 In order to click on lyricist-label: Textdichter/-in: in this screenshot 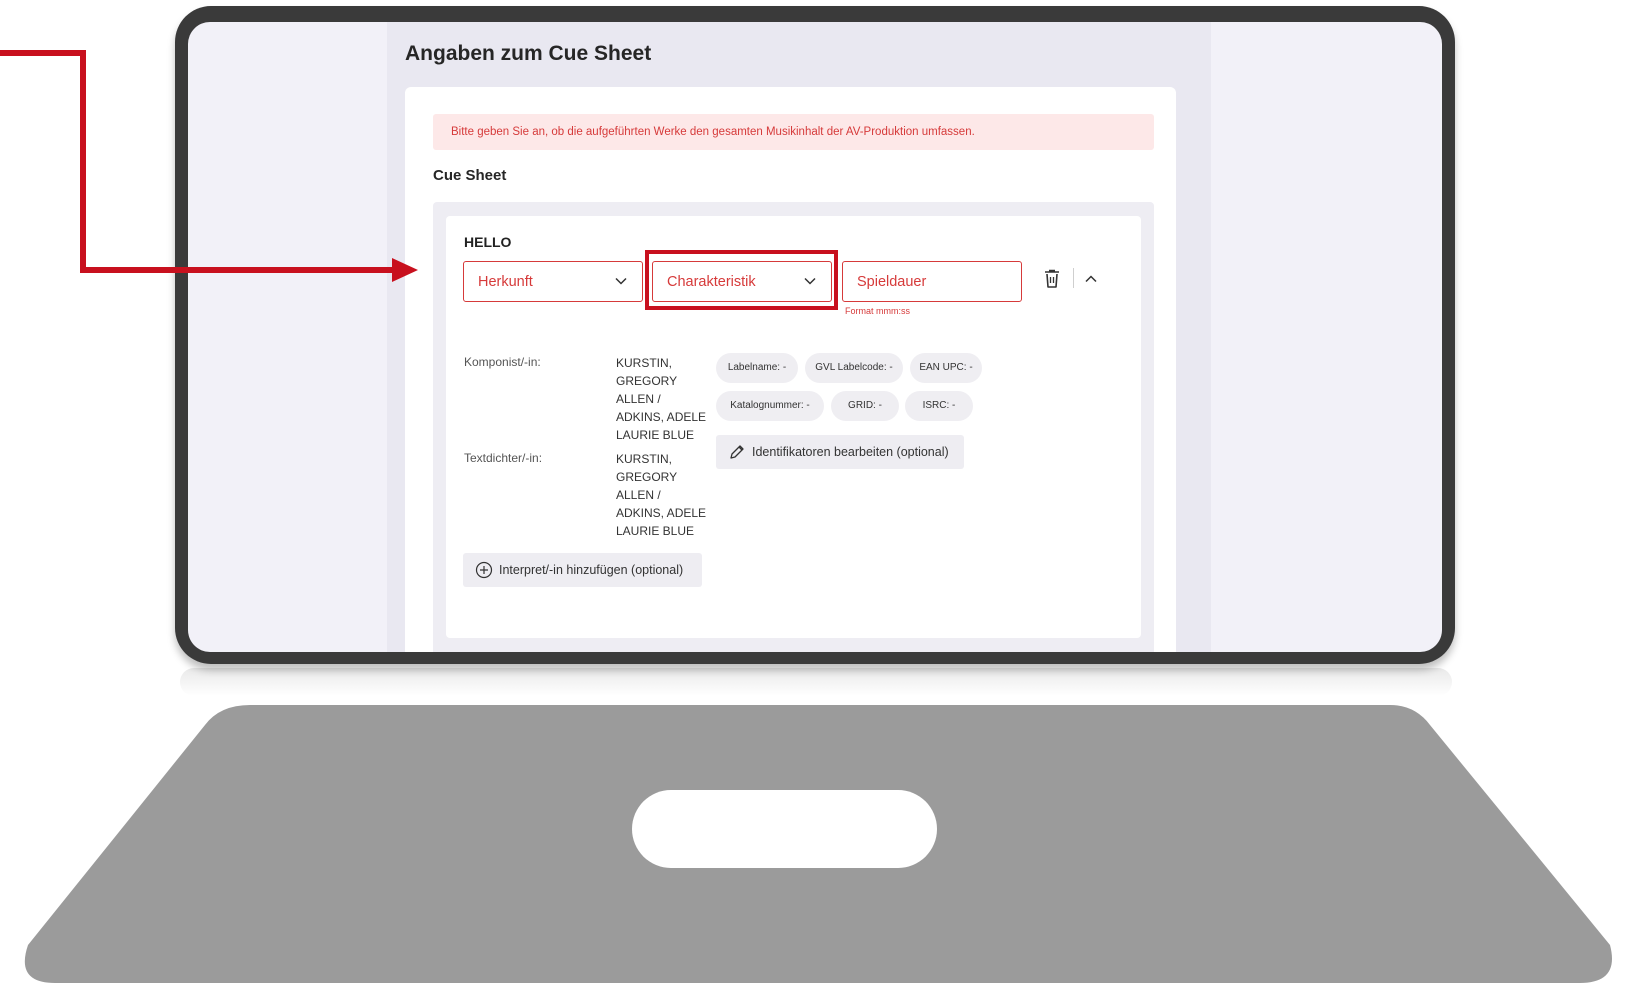, I will do `click(503, 458)`.